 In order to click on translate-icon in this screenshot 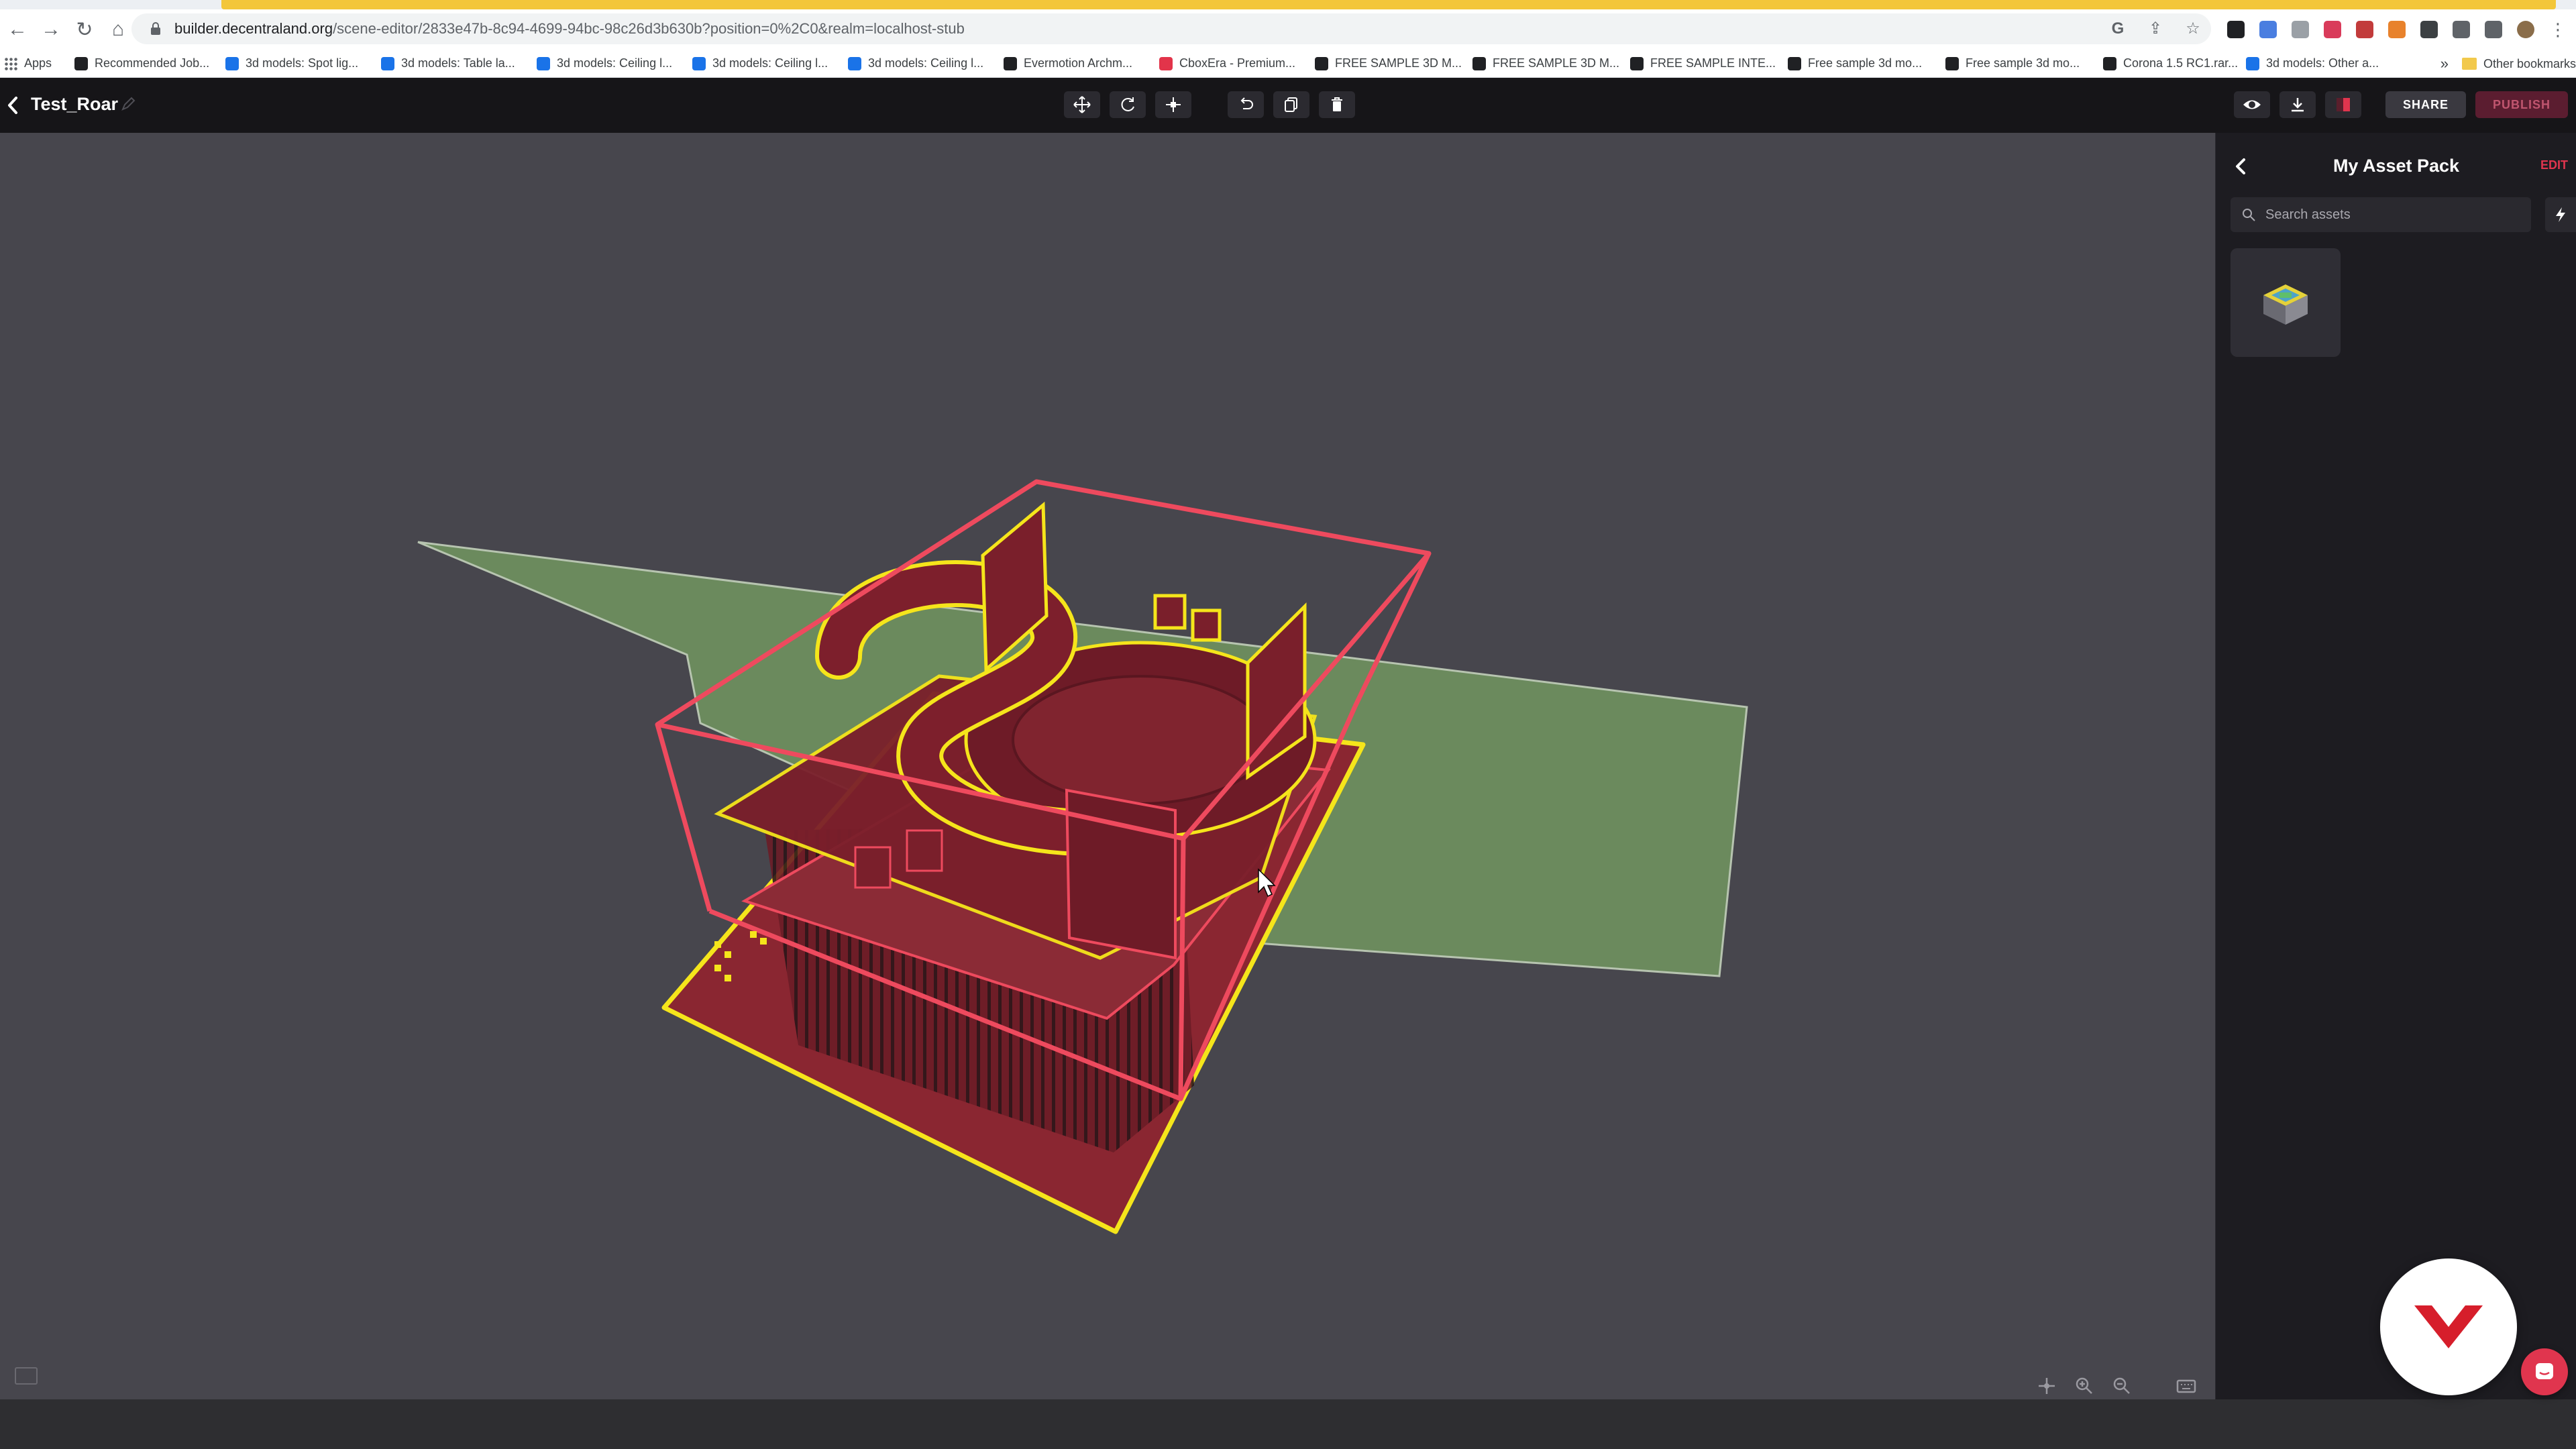, I will do `click(2268, 29)`.